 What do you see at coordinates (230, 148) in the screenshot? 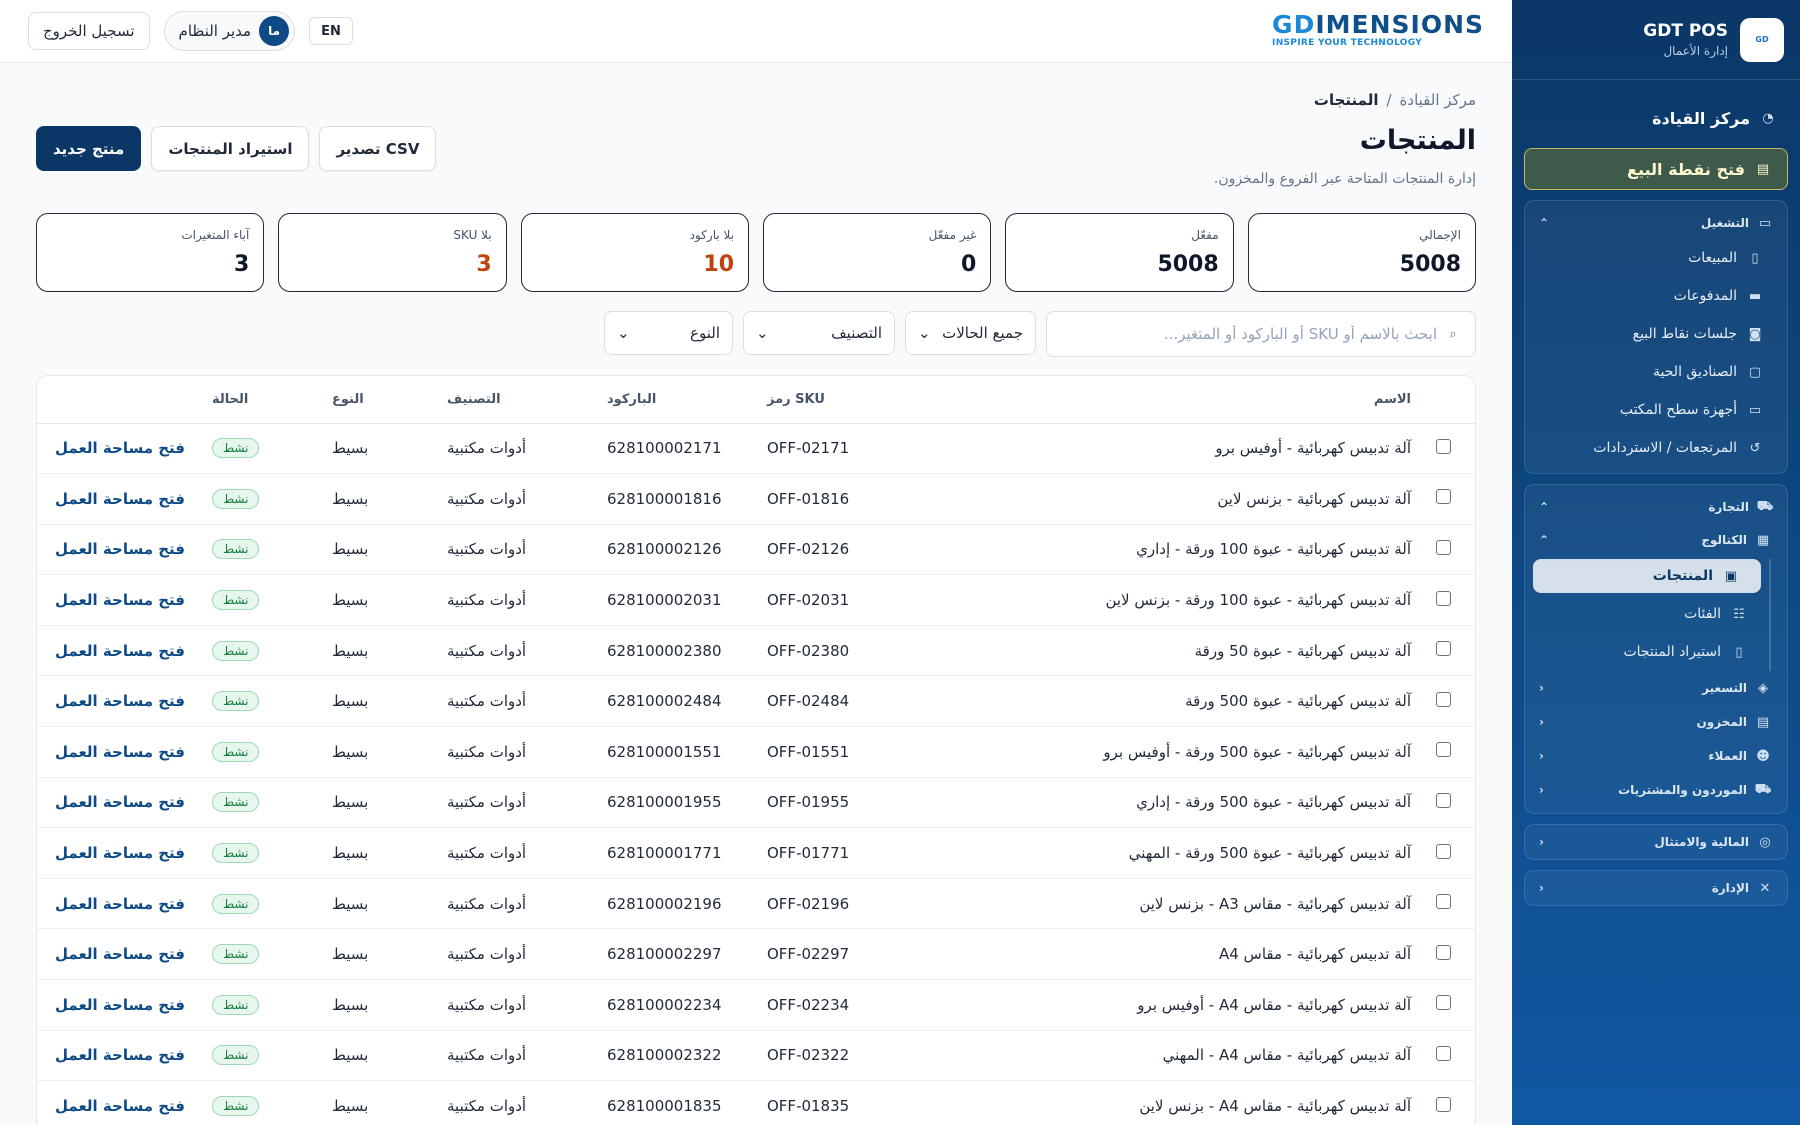
I see `import-products-button: استيراد المنتجات` at bounding box center [230, 148].